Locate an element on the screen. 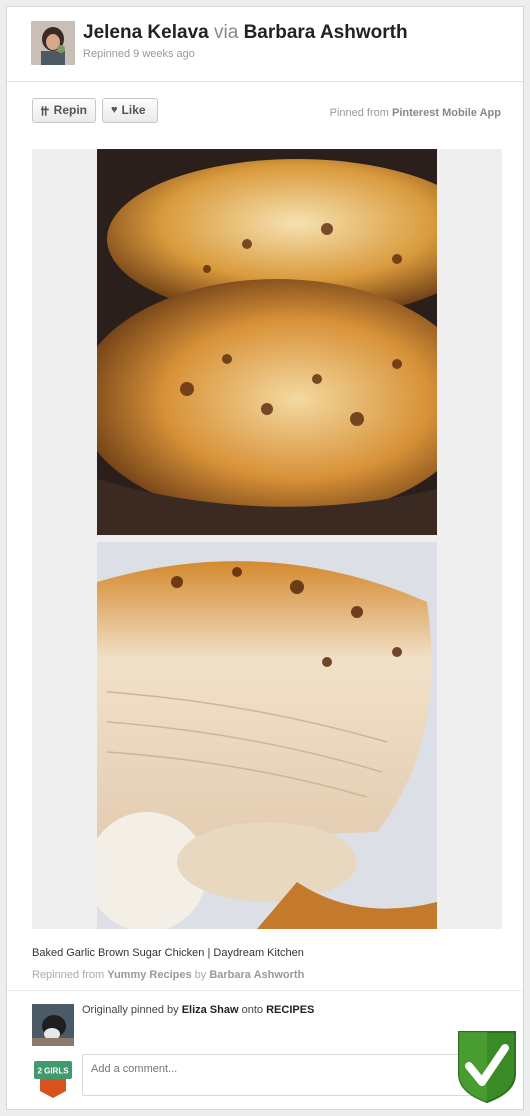 The image size is (530, 1116). original-user-link: Eliza Shaw is located at coordinates (210, 1010).